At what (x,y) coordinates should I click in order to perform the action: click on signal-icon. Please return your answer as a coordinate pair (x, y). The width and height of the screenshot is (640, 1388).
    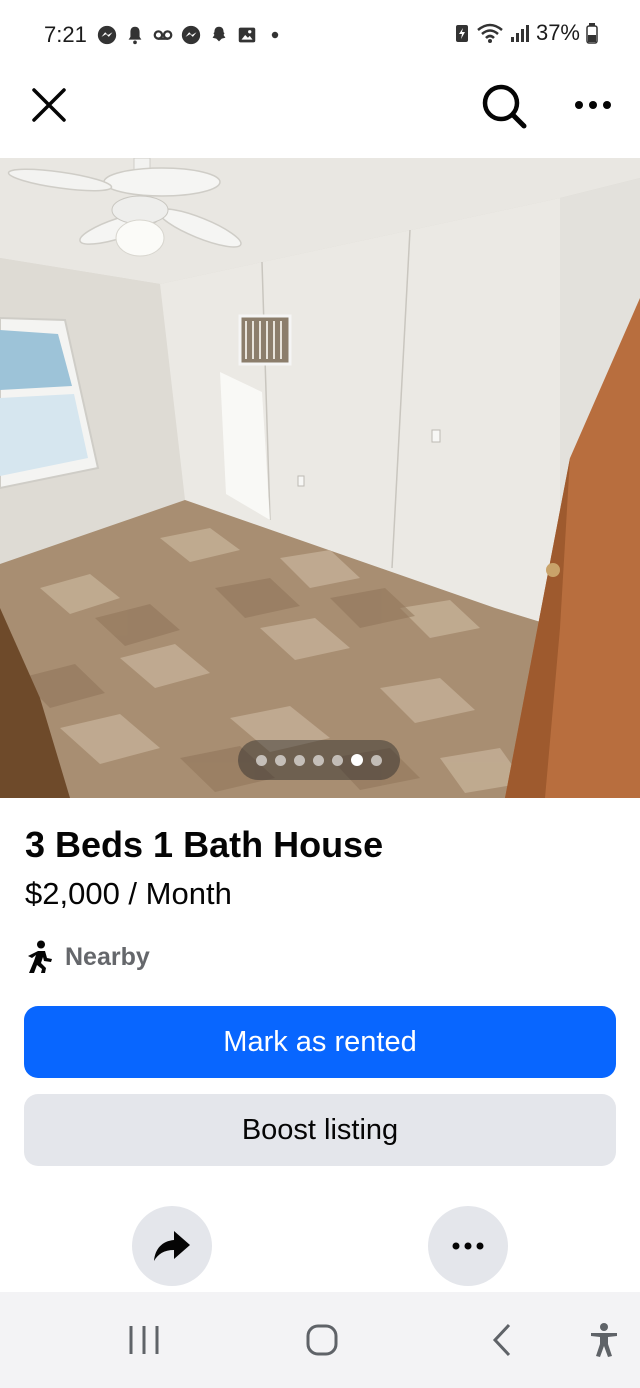
    Looking at the image, I should click on (519, 33).